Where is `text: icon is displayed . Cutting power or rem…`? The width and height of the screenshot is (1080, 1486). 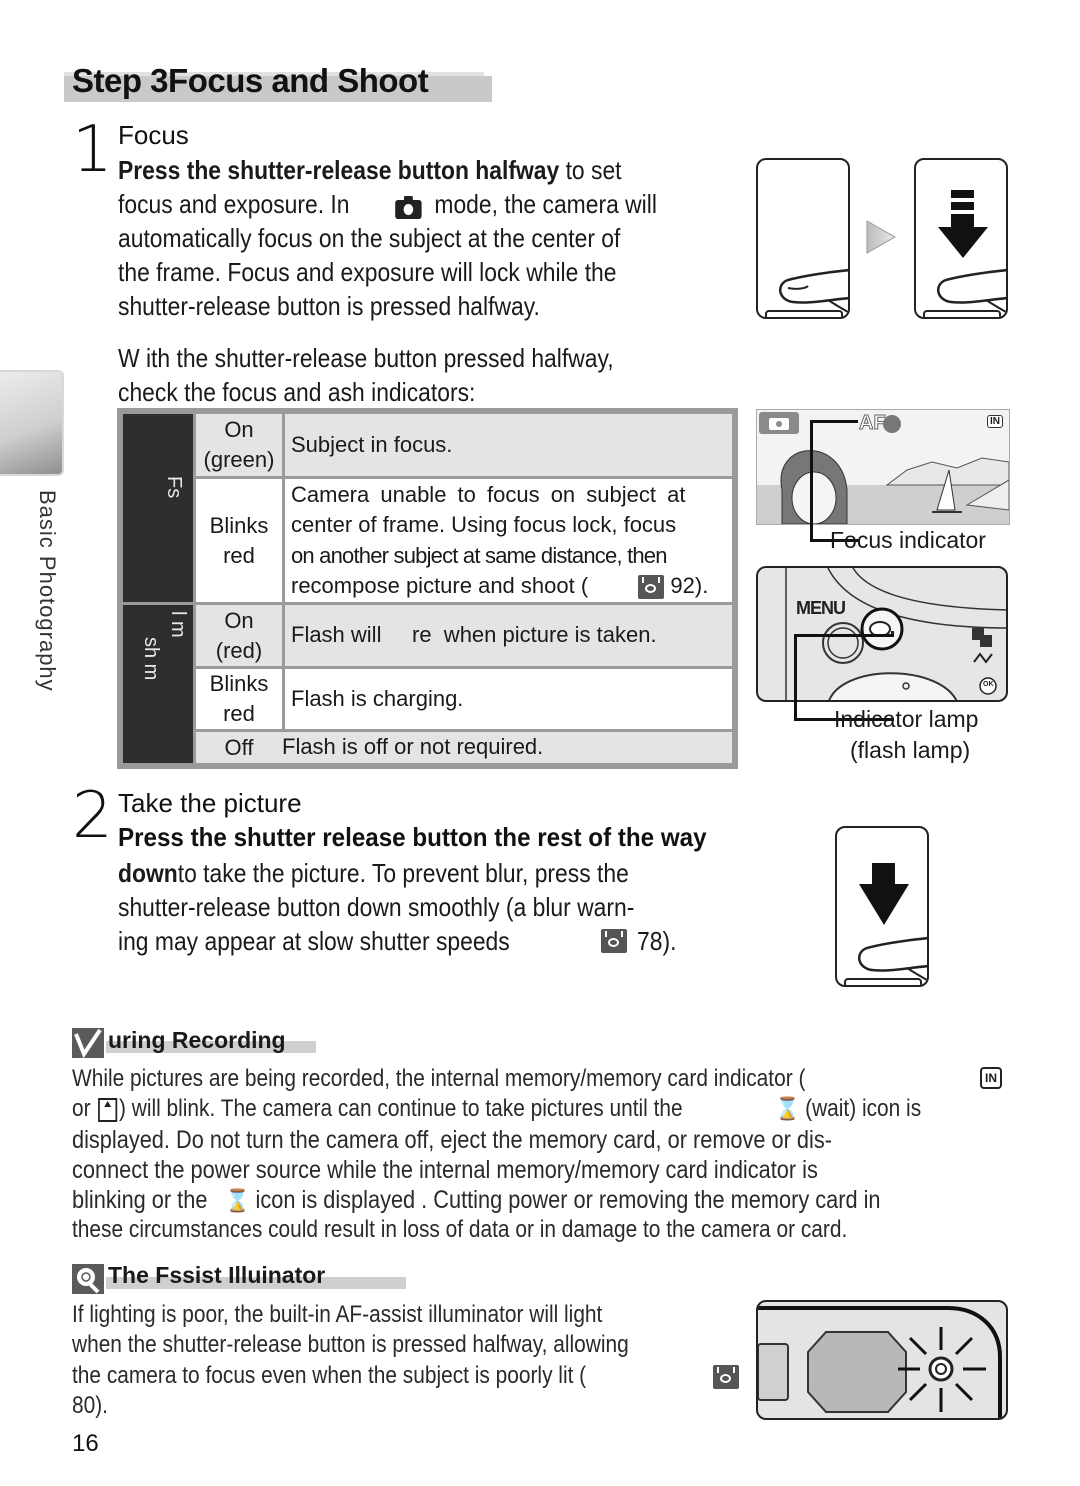 text: icon is displayed . Cutting power or rem… is located at coordinates (568, 1200).